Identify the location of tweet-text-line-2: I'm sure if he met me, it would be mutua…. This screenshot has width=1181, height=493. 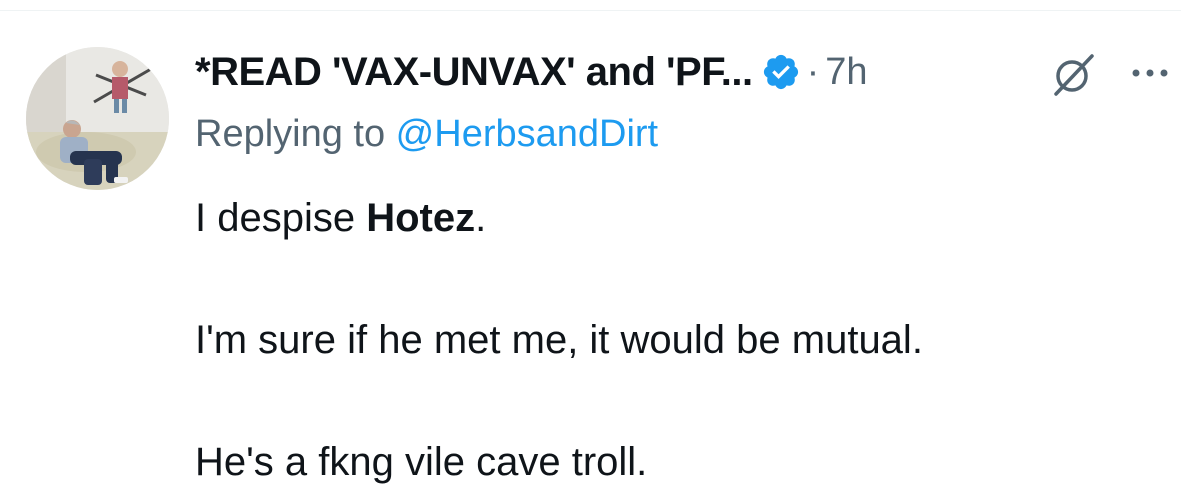
(559, 340).